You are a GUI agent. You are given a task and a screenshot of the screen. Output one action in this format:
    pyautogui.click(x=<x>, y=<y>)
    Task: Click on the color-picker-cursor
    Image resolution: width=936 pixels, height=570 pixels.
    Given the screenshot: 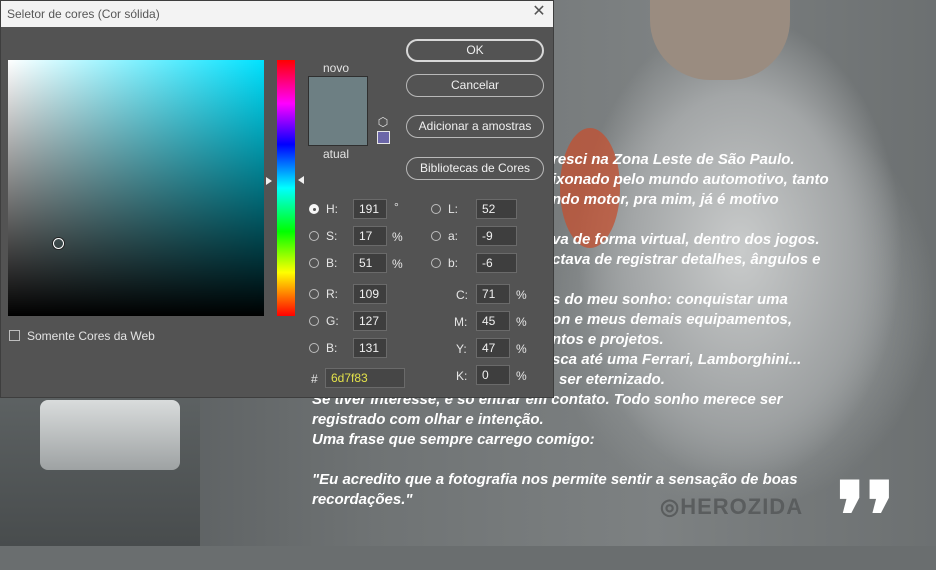 What is the action you would take?
    pyautogui.click(x=58, y=243)
    